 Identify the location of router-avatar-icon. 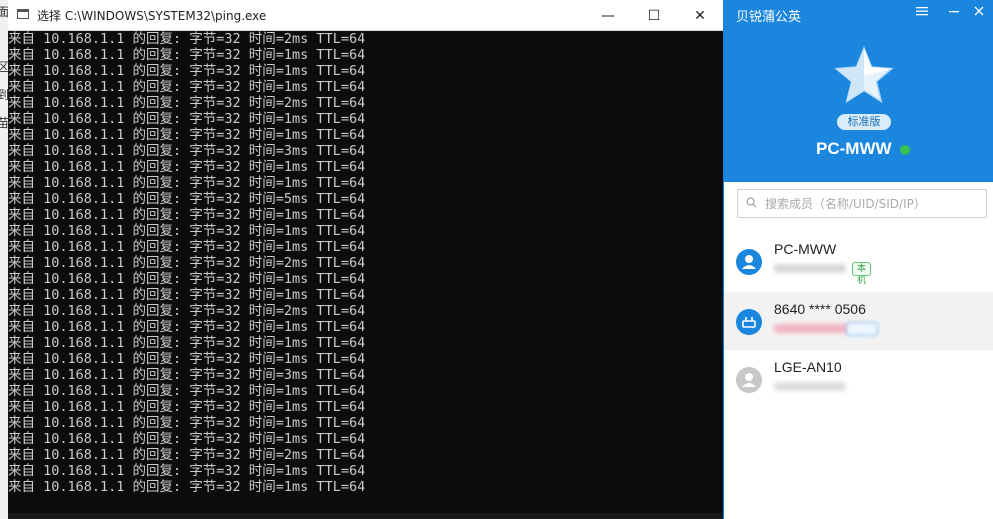
(749, 322).